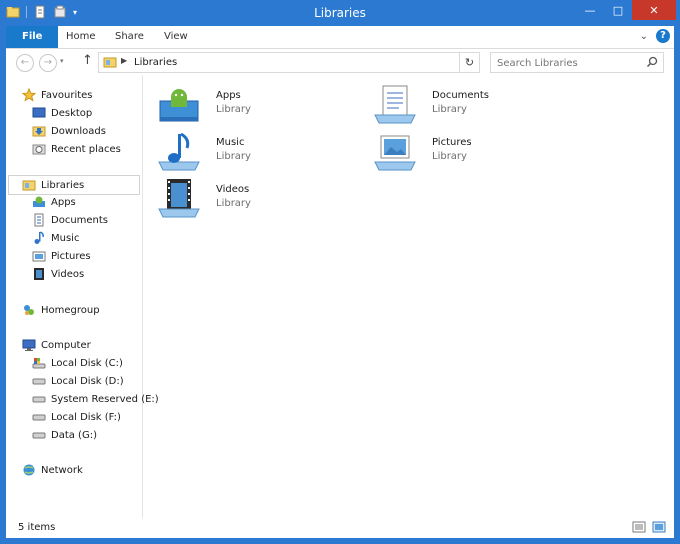  What do you see at coordinates (71, 256) in the screenshot?
I see `nav-pictures-label: Pictures` at bounding box center [71, 256].